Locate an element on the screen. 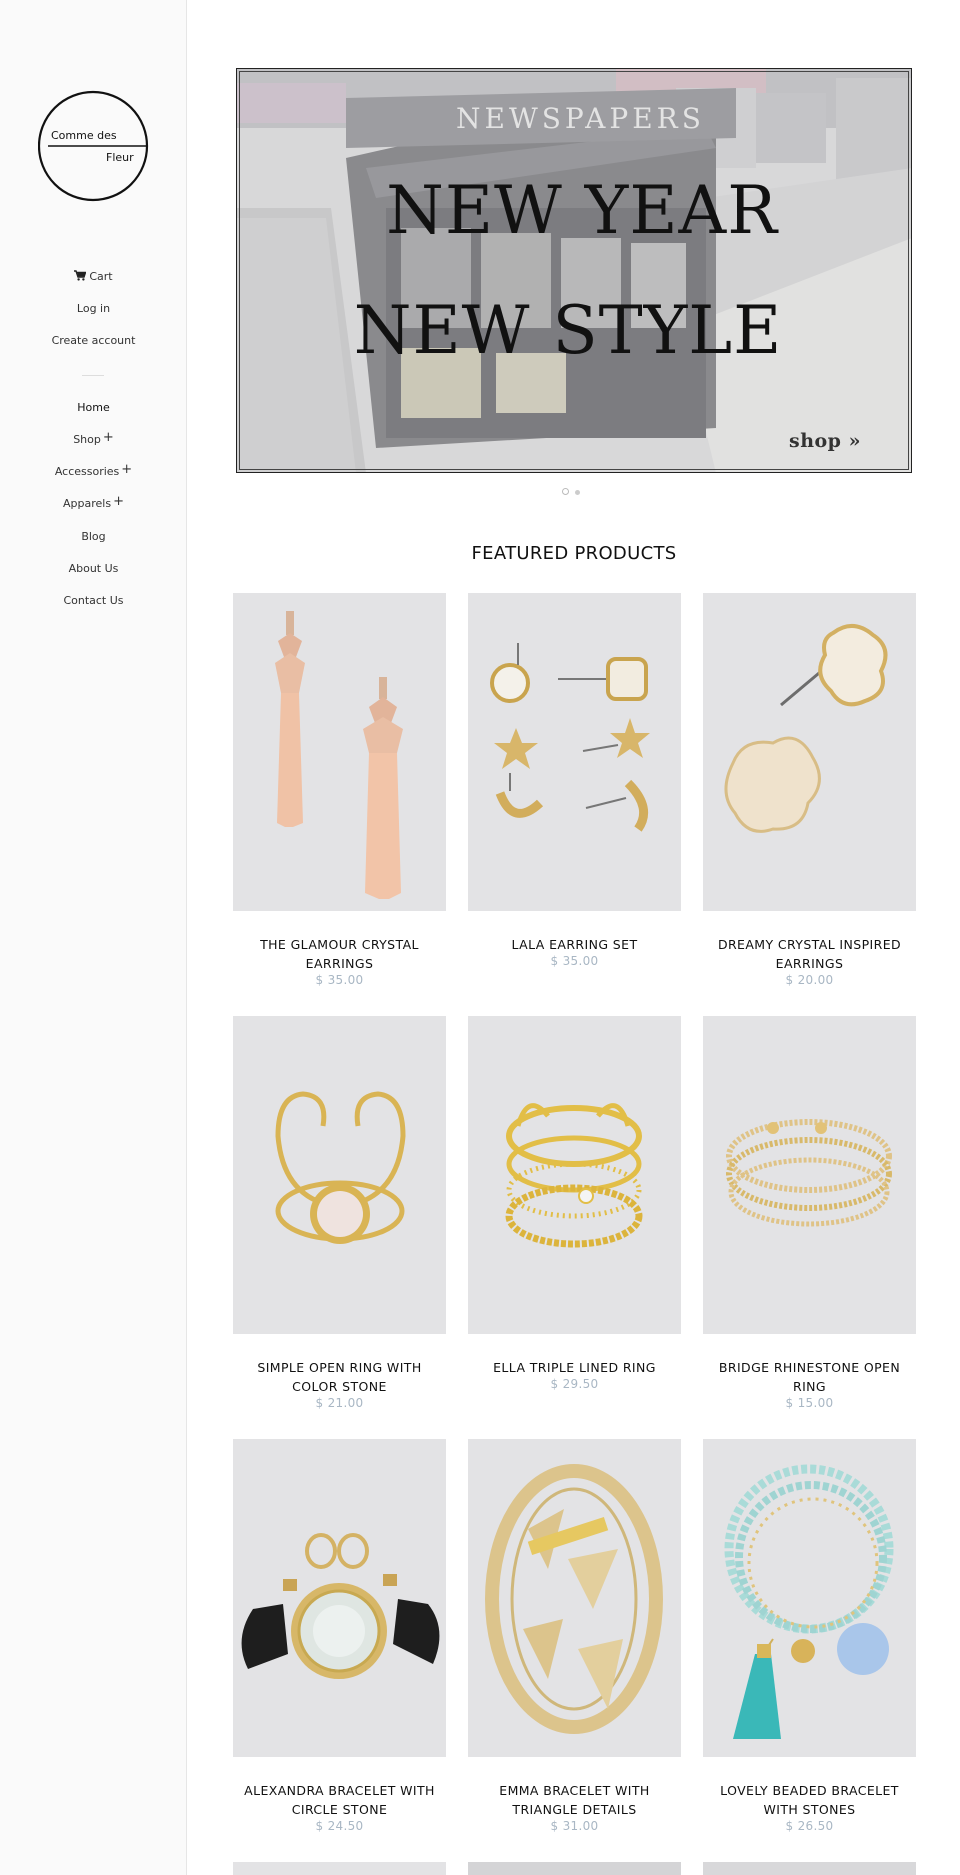 The width and height of the screenshot is (960, 1875). store-logo: Comme des Fleur is located at coordinates (93, 145).